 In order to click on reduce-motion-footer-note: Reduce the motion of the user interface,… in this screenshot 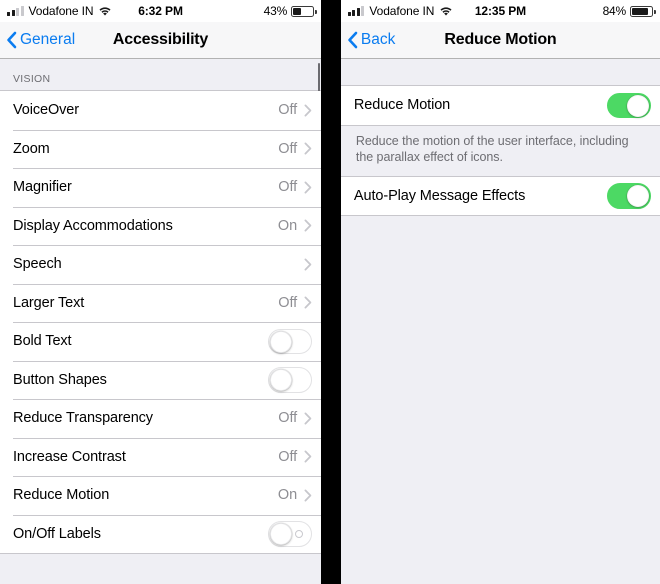, I will do `click(492, 149)`.